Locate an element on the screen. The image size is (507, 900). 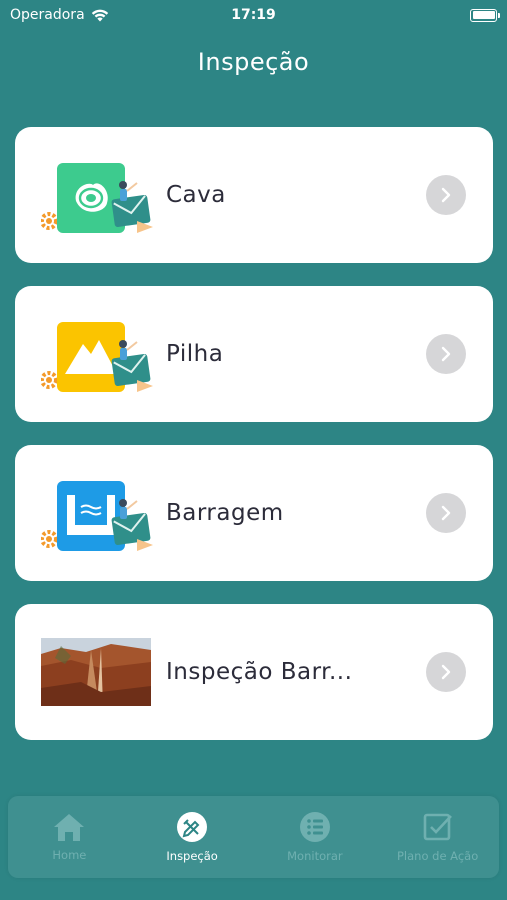
list-item-label: Barragem is located at coordinates (225, 513).